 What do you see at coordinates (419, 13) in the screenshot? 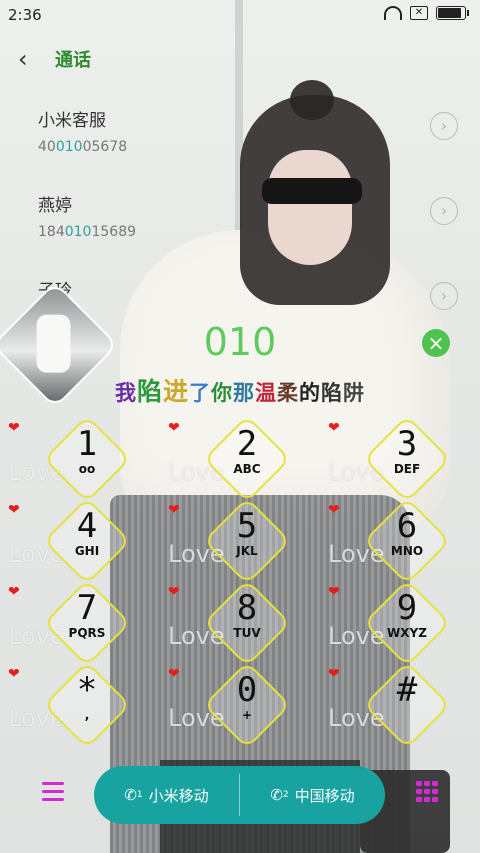
I see `no-sim-icon: ✕` at bounding box center [419, 13].